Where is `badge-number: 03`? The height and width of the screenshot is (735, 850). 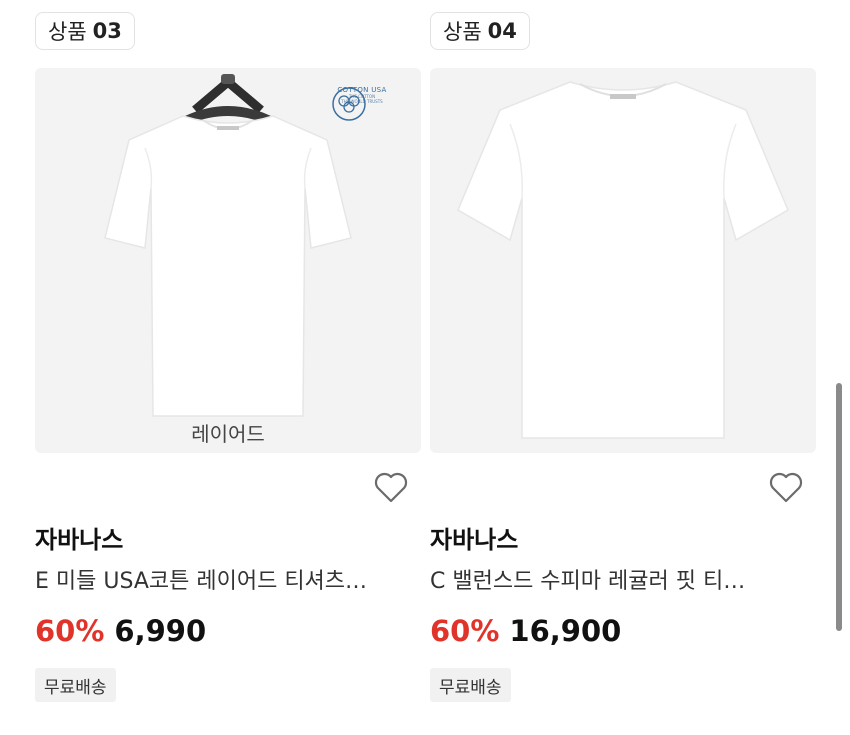 badge-number: 03 is located at coordinates (107, 31).